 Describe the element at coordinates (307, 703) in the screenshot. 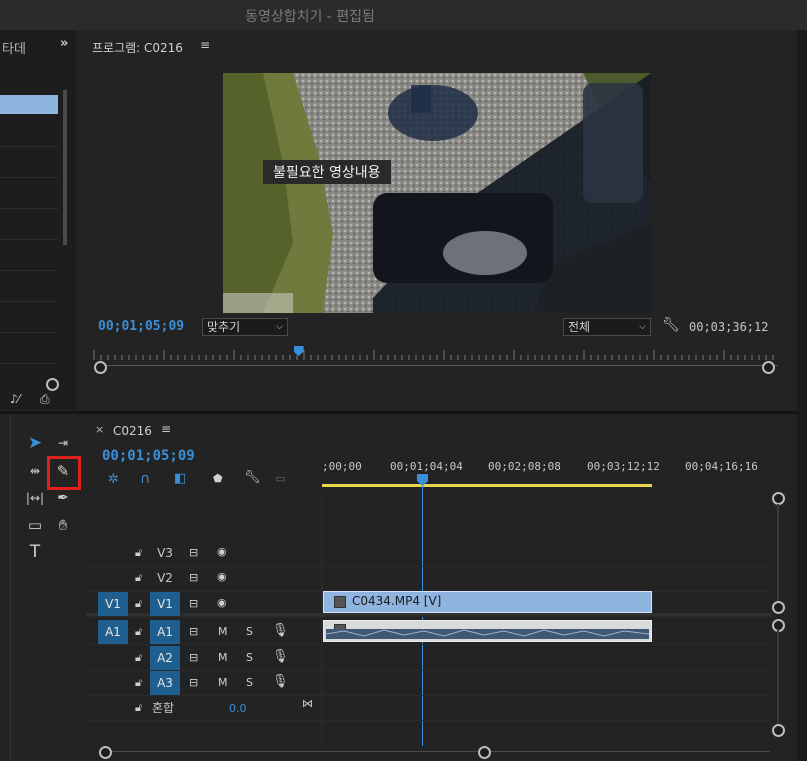

I see `mix-pan-icon: ⋈` at that location.